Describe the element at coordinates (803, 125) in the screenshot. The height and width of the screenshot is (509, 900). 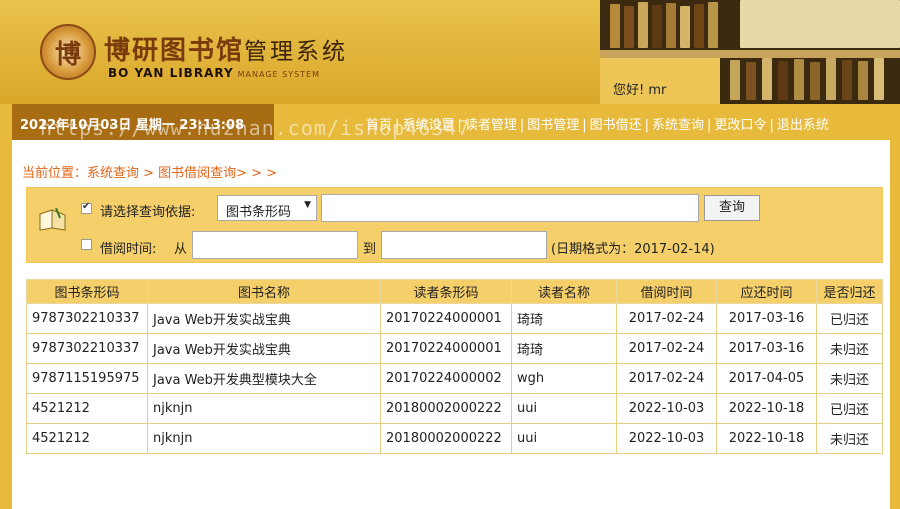
I see `nav-logout: 退出系统` at that location.